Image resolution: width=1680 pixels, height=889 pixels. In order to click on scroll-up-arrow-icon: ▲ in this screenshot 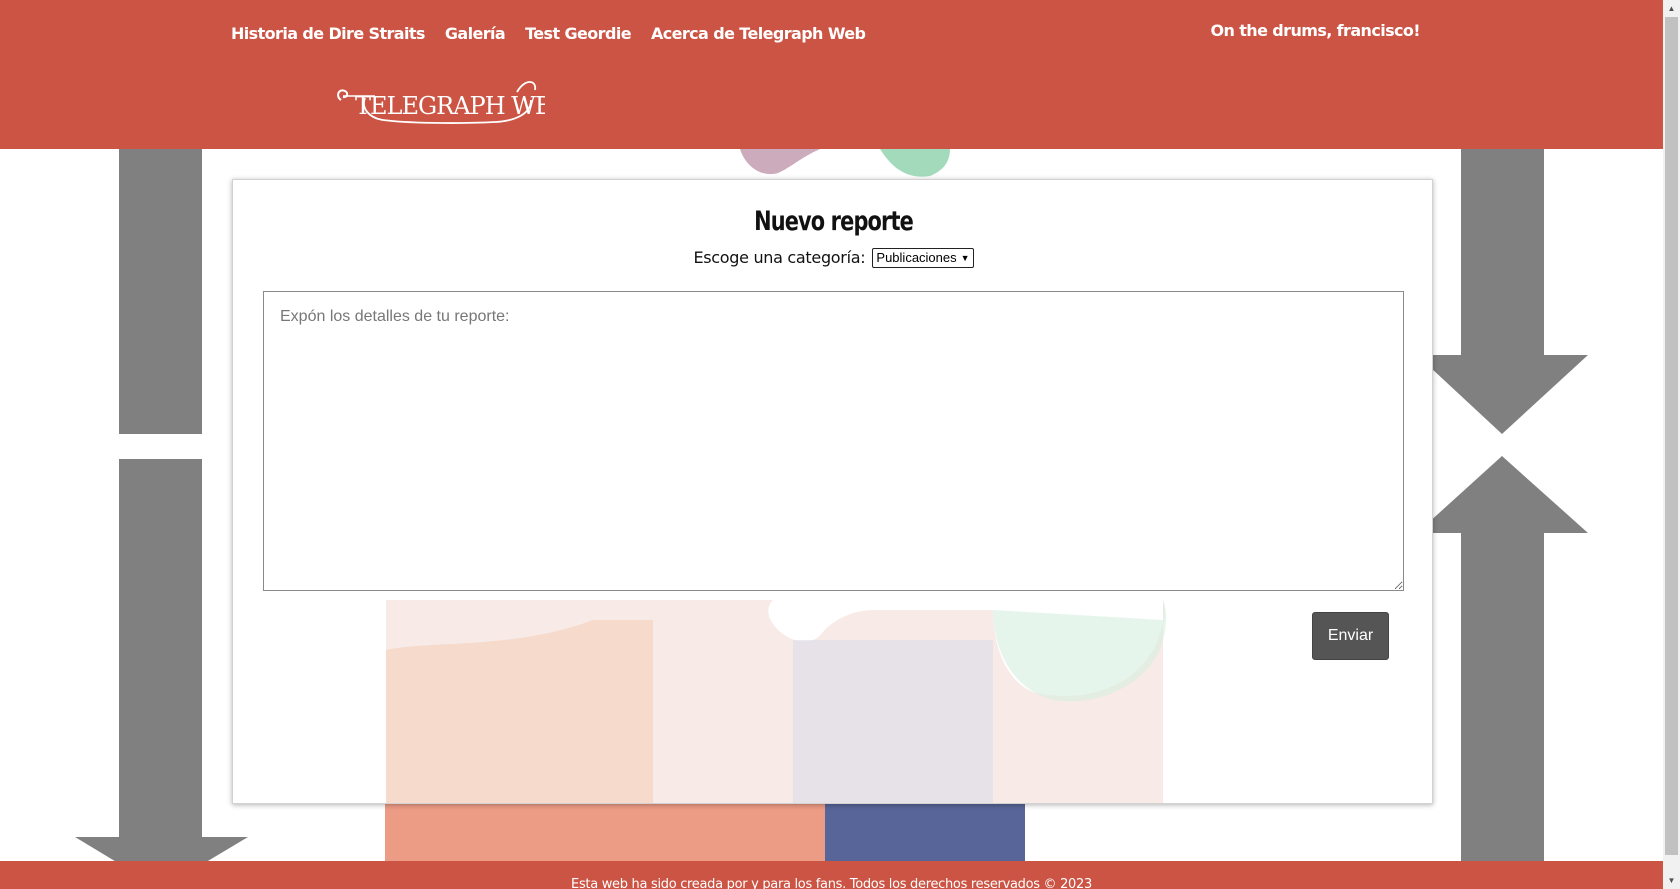, I will do `click(1671, 8)`.